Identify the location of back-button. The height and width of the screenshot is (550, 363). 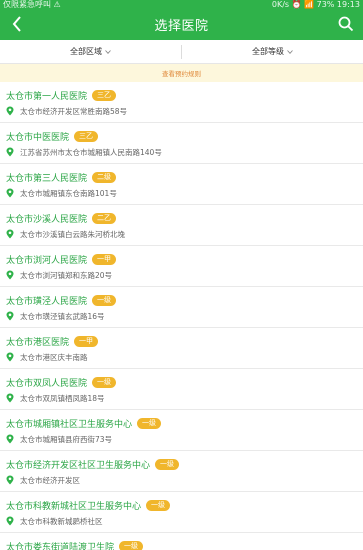
(17, 24).